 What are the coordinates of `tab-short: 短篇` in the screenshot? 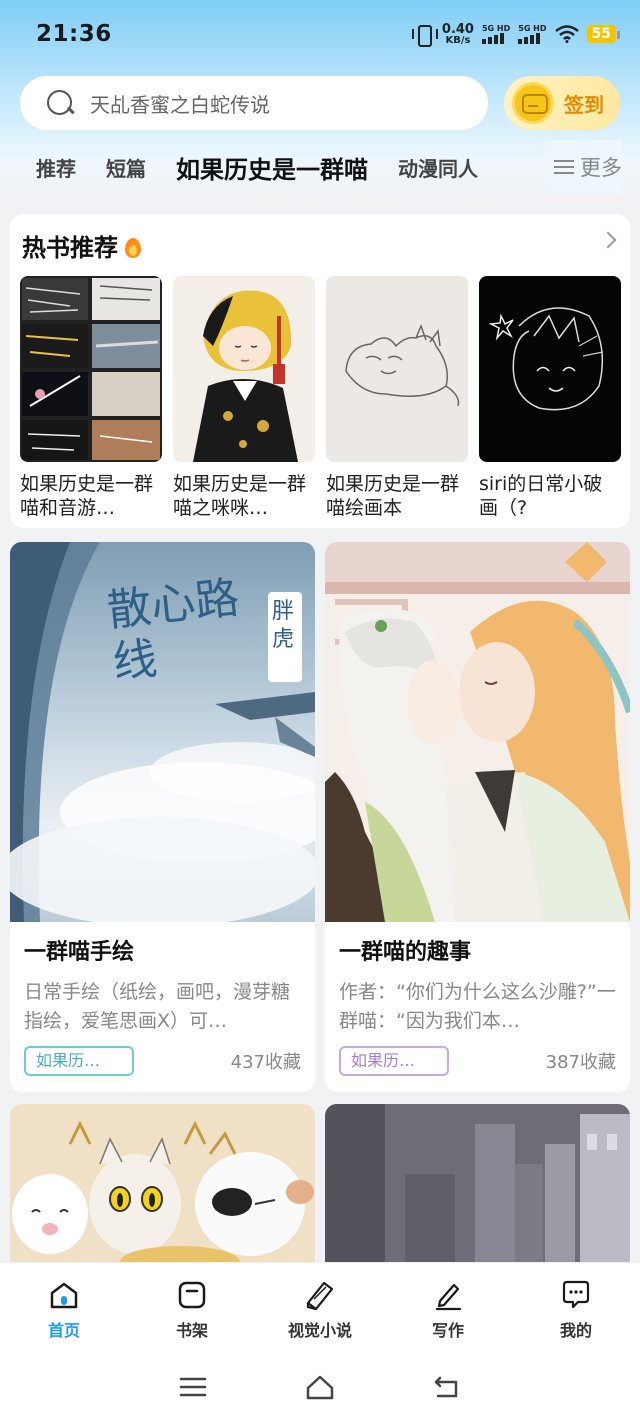 It's located at (111, 167).